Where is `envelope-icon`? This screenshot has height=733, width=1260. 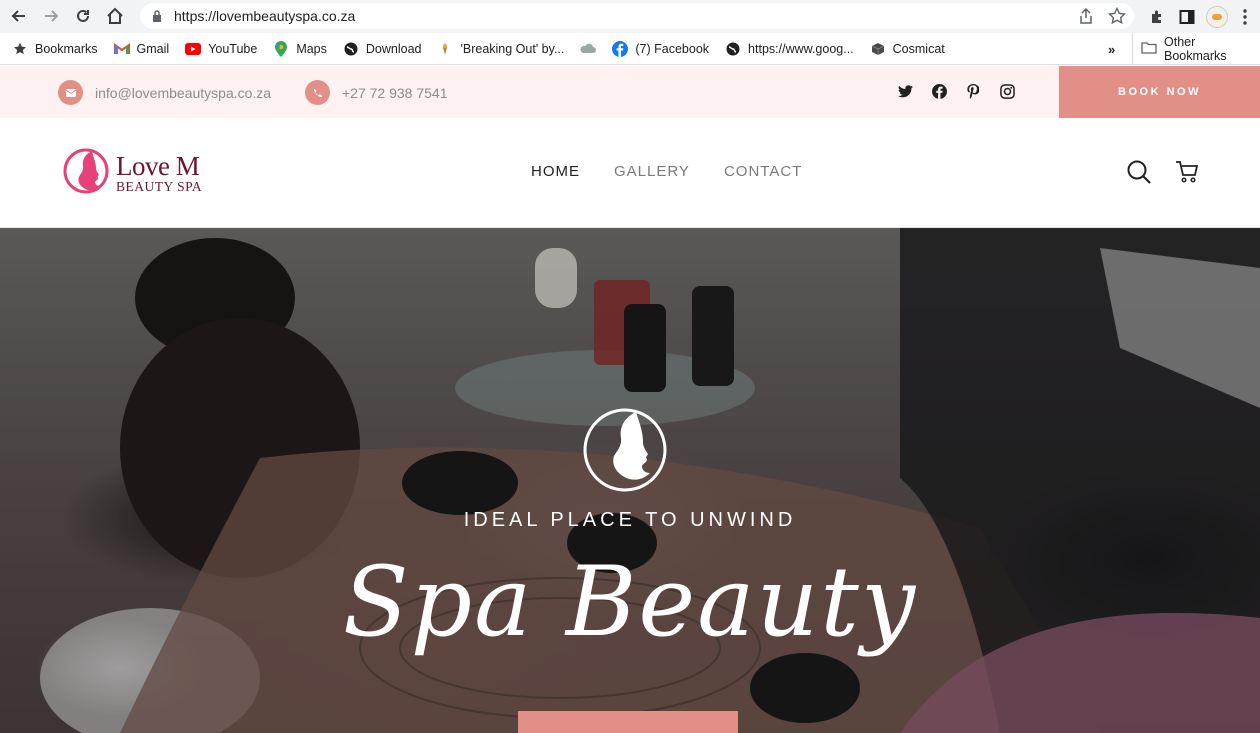
envelope-icon is located at coordinates (70, 92).